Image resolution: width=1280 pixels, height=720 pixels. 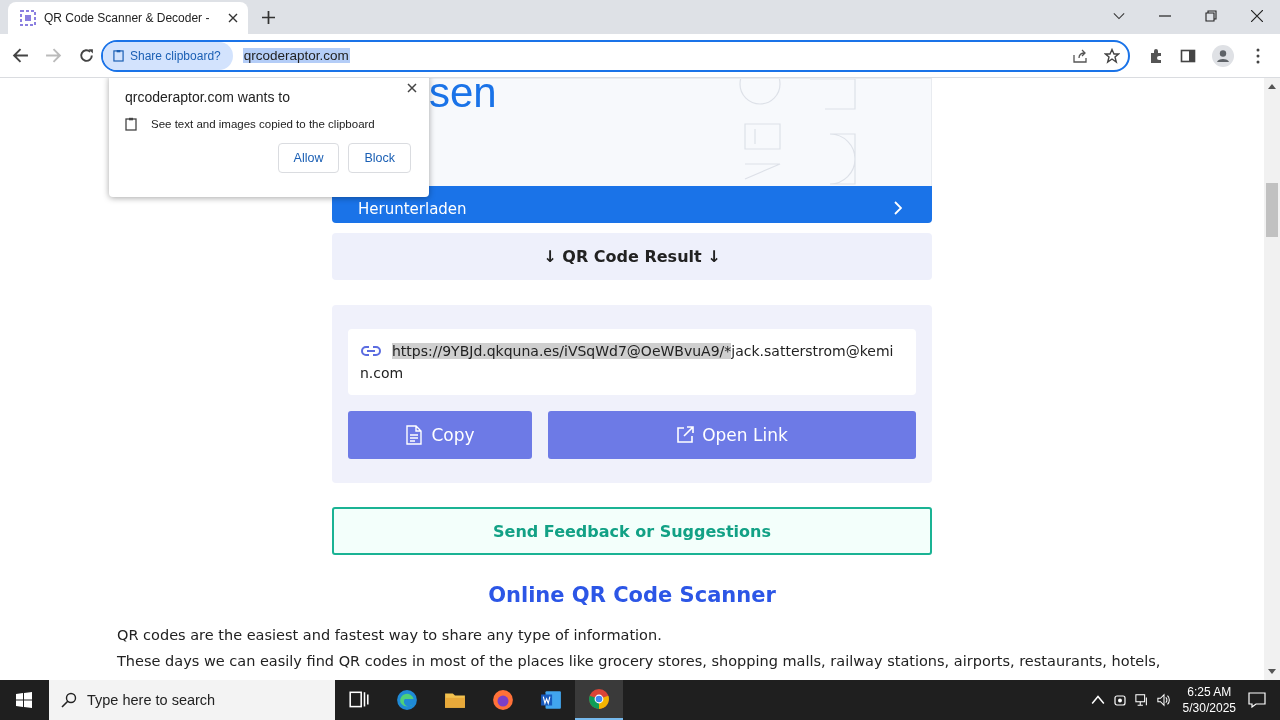 What do you see at coordinates (599, 700) in the screenshot?
I see `chrome-taskbar-icon` at bounding box center [599, 700].